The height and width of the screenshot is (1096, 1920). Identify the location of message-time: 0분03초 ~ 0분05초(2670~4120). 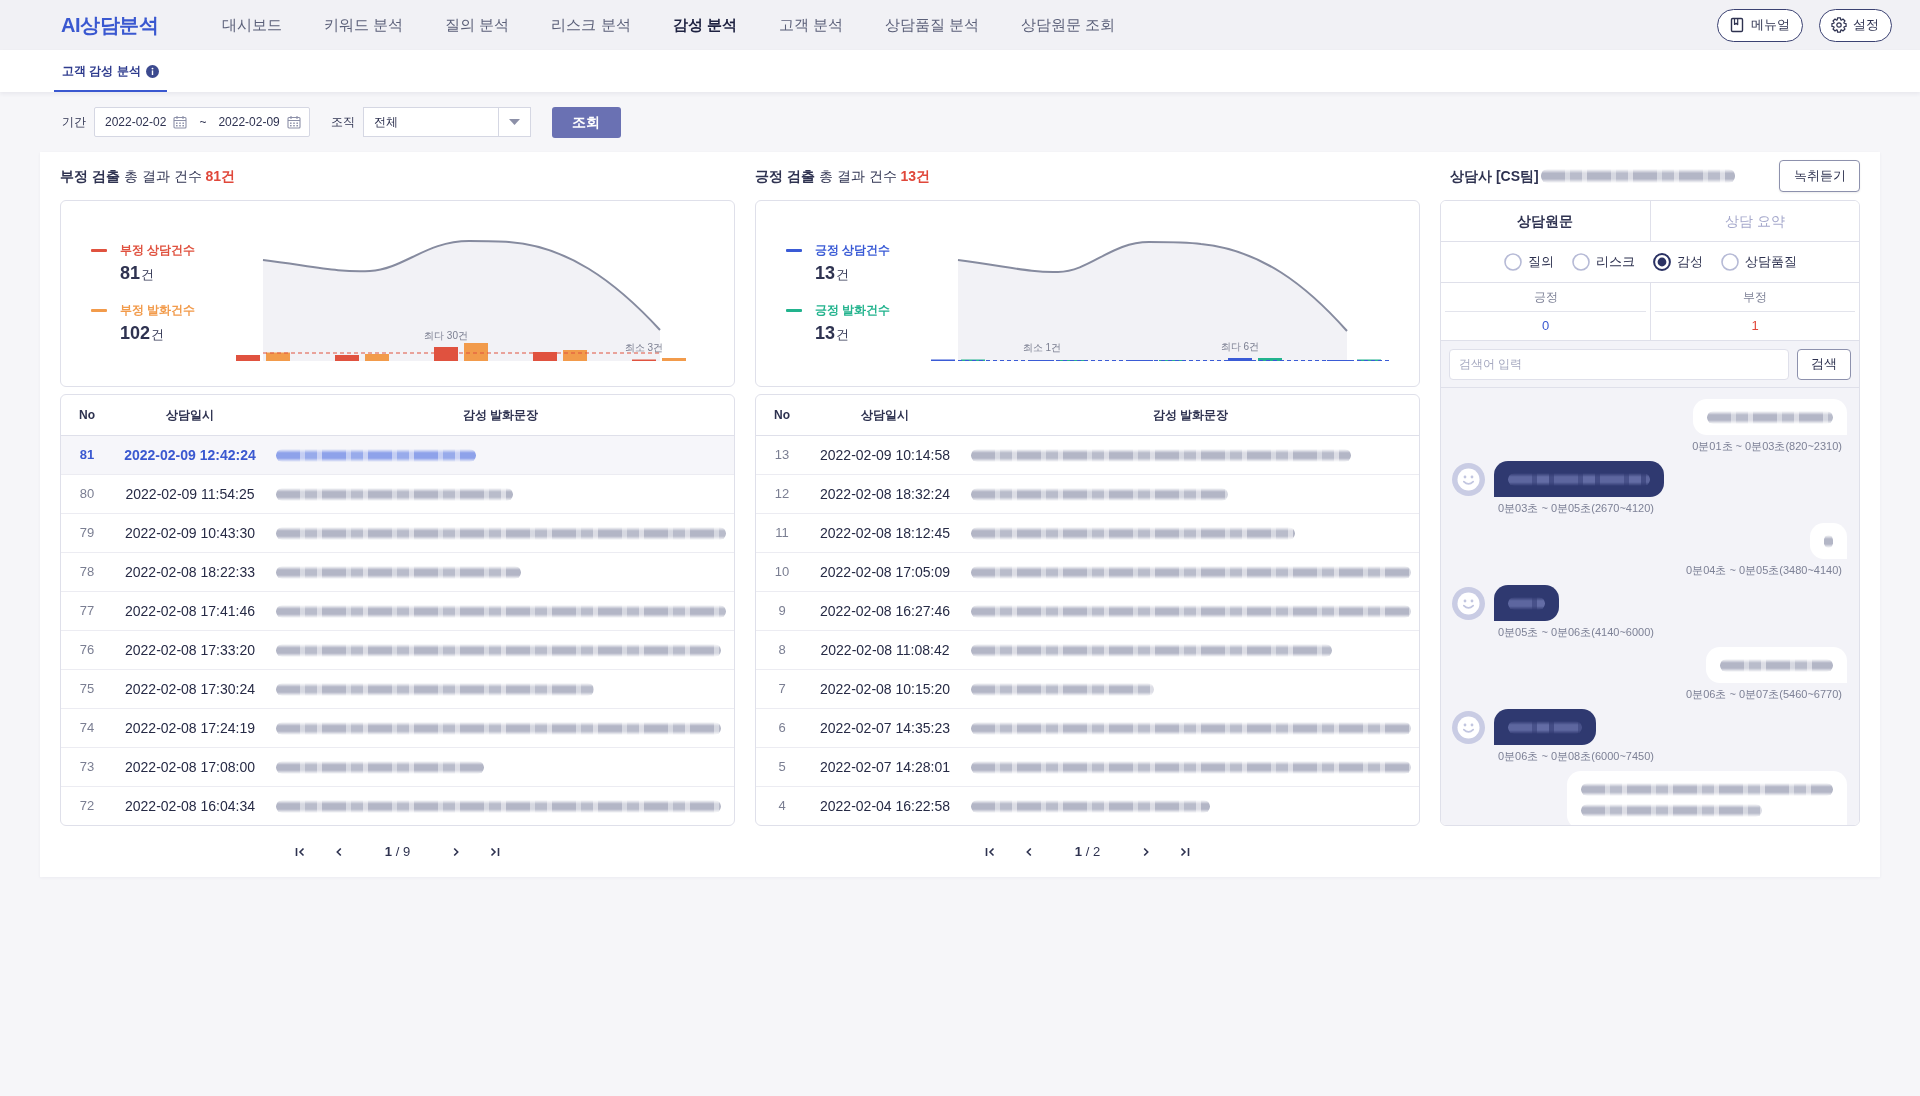
(1576, 508).